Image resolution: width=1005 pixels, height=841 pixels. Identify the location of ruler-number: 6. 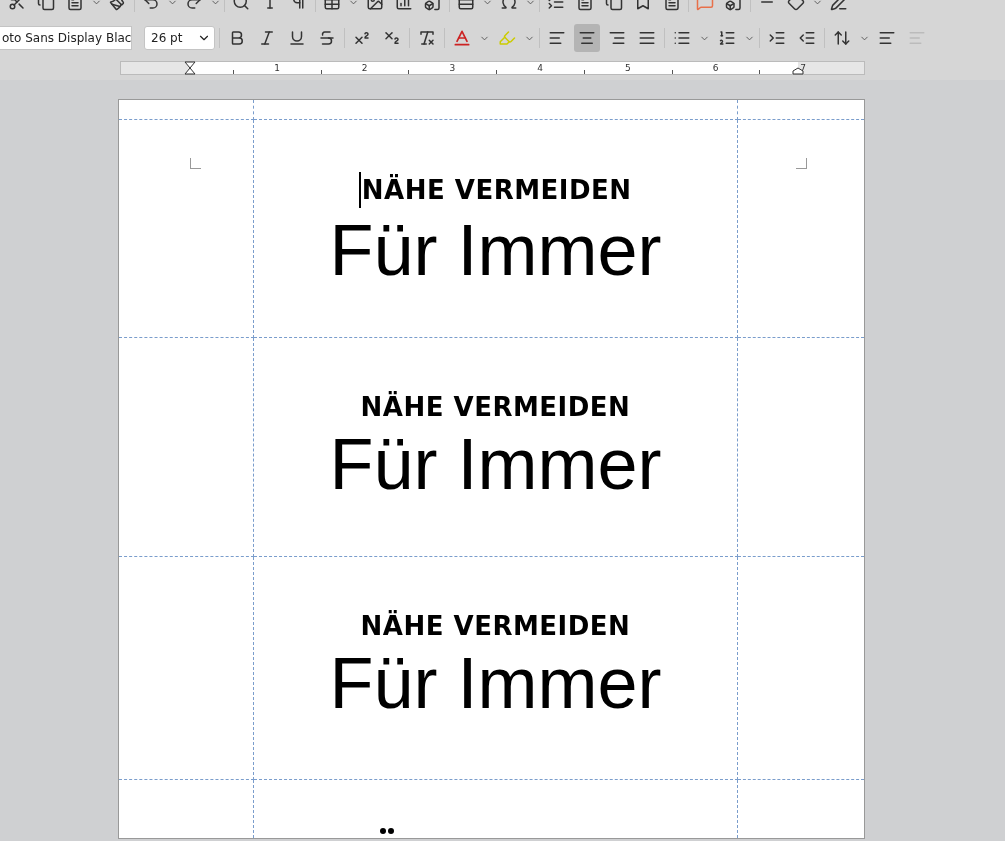
(715, 68).